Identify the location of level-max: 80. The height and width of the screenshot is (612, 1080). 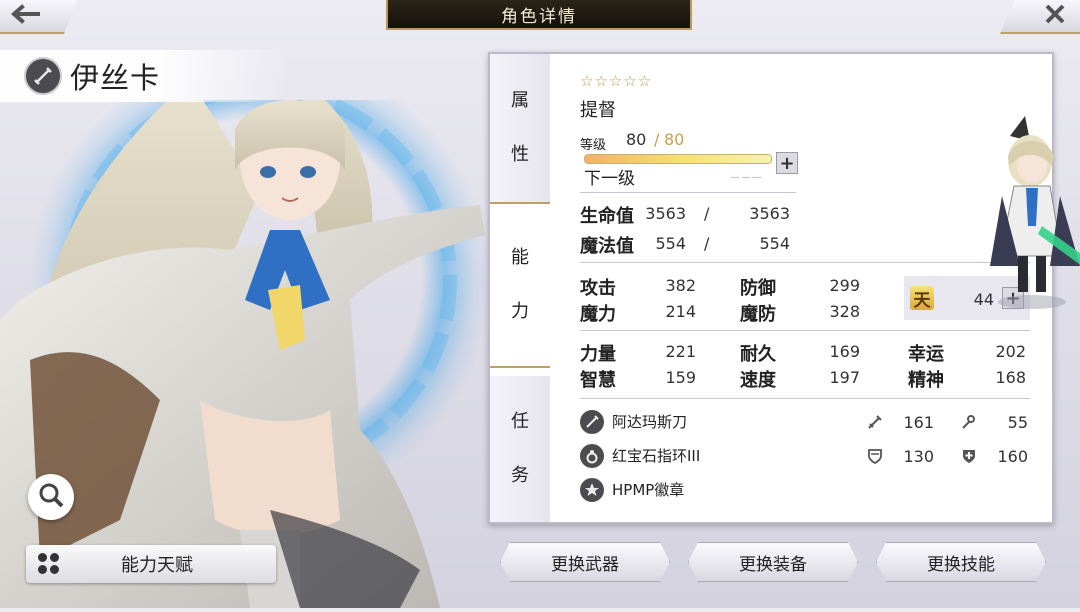
(674, 139).